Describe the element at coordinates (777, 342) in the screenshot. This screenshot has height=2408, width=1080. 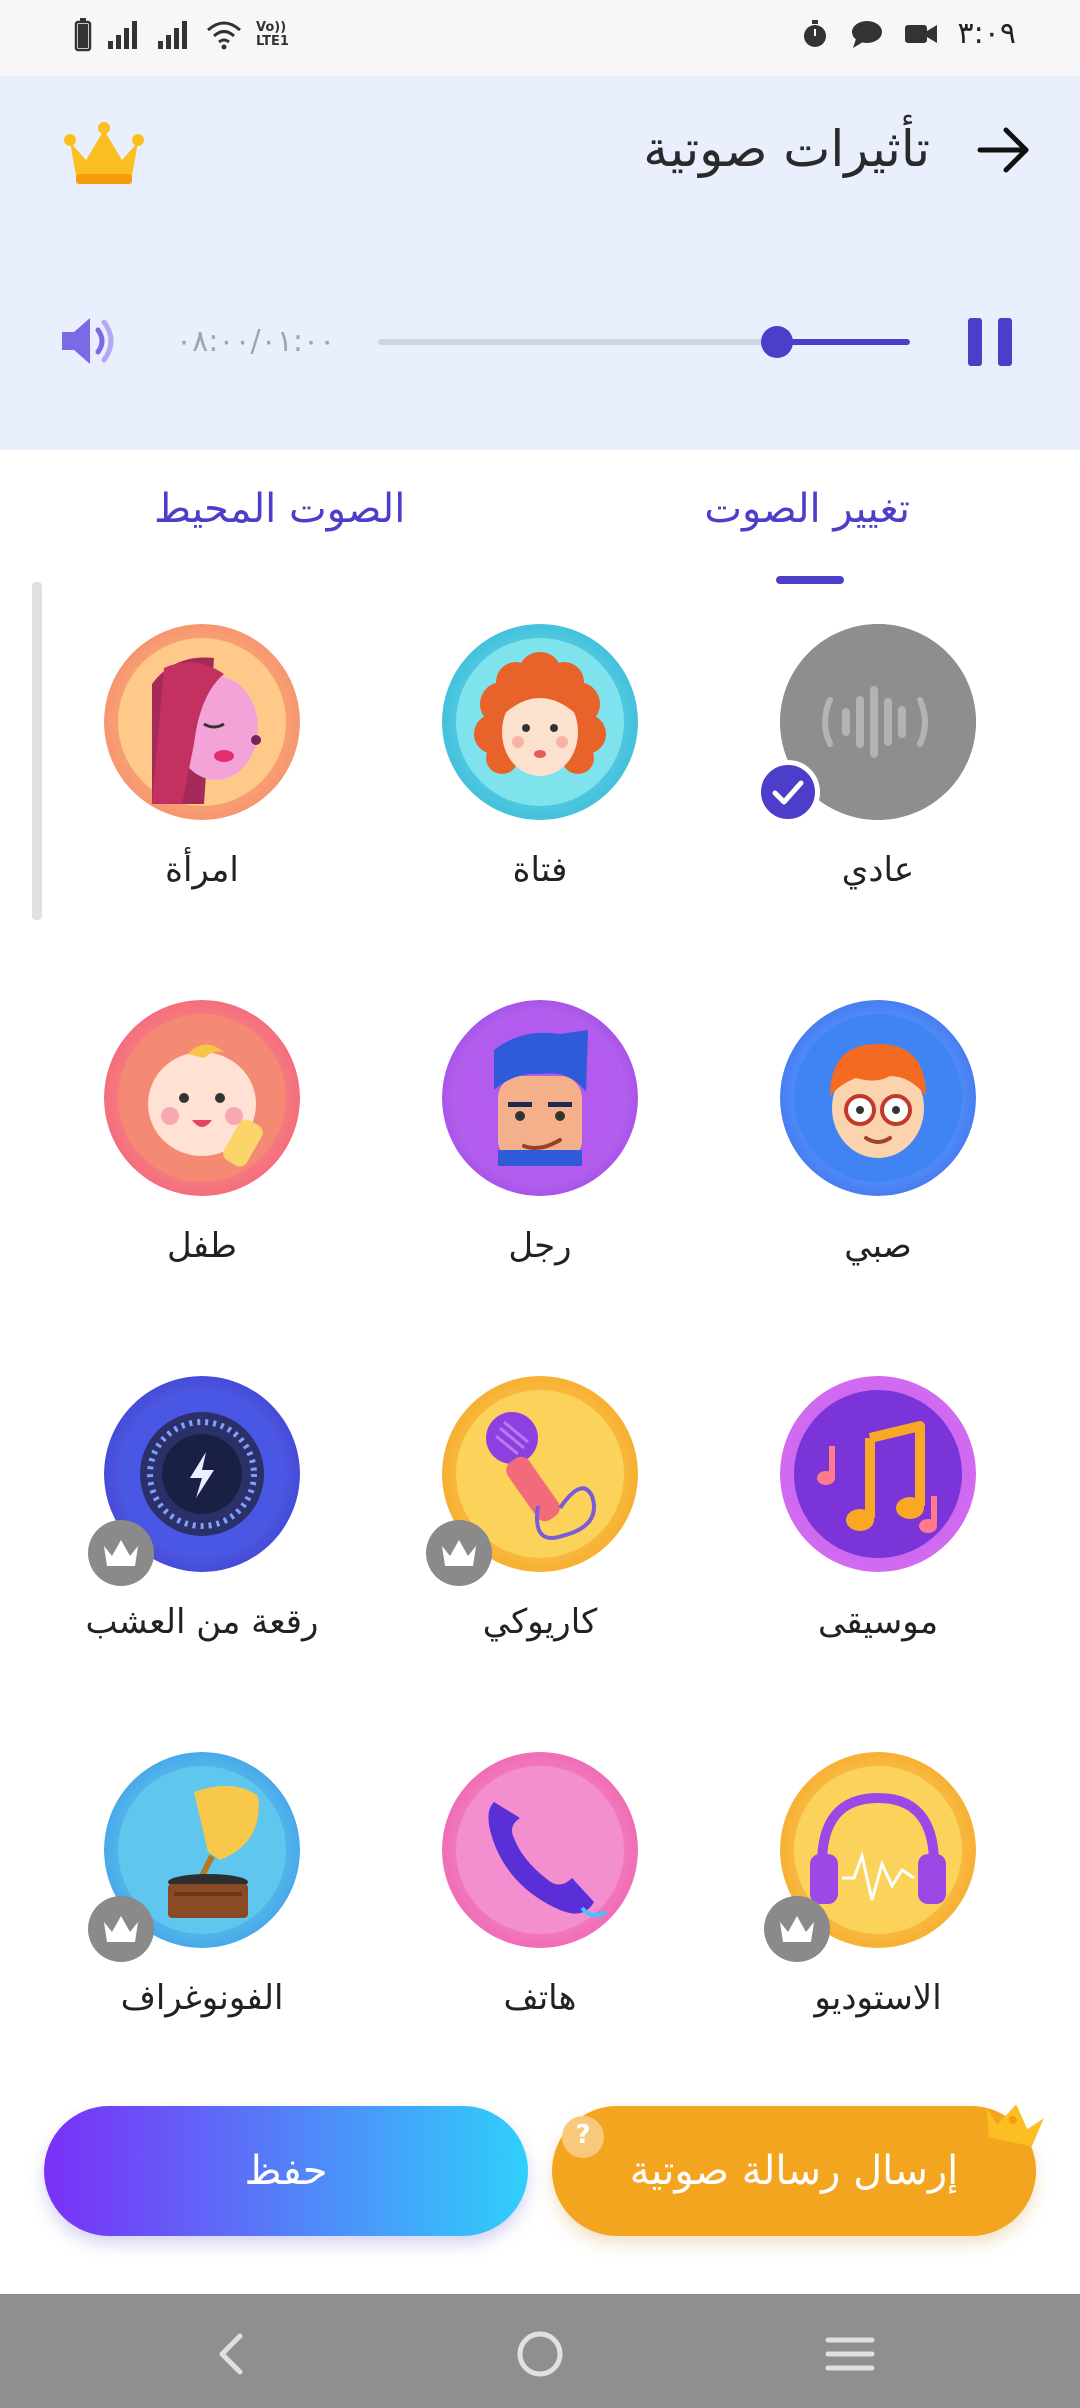
I see `progress-knob` at that location.